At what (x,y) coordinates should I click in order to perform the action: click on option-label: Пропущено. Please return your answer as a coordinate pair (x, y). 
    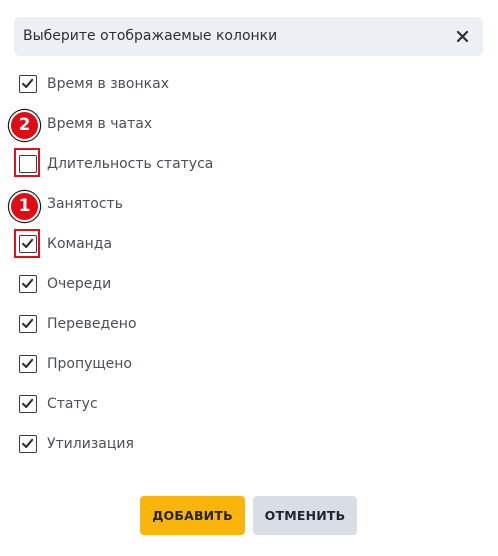
    Looking at the image, I should click on (89, 364).